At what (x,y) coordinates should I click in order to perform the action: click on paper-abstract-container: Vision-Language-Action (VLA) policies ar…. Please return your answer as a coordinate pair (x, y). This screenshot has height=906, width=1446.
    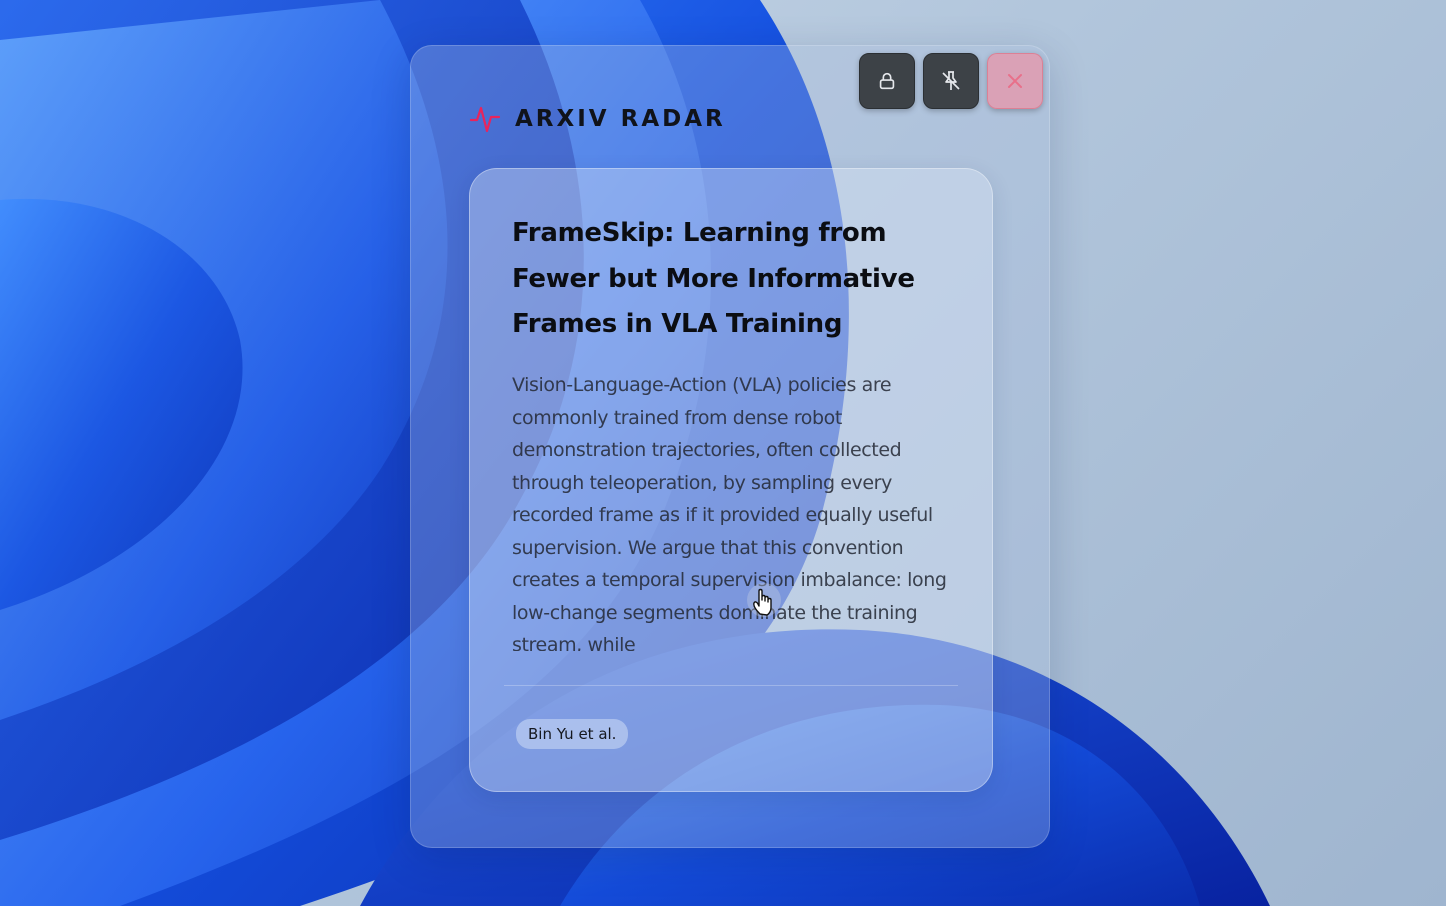
    Looking at the image, I should click on (732, 510).